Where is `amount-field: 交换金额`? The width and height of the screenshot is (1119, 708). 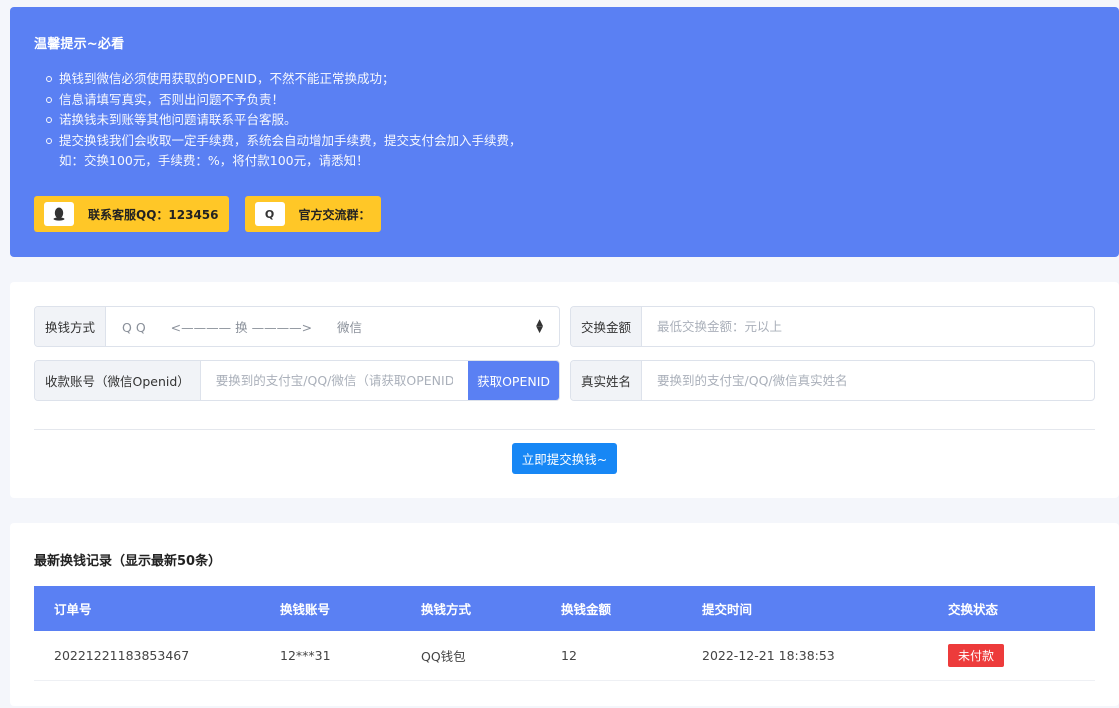 amount-field: 交换金额 is located at coordinates (832, 326).